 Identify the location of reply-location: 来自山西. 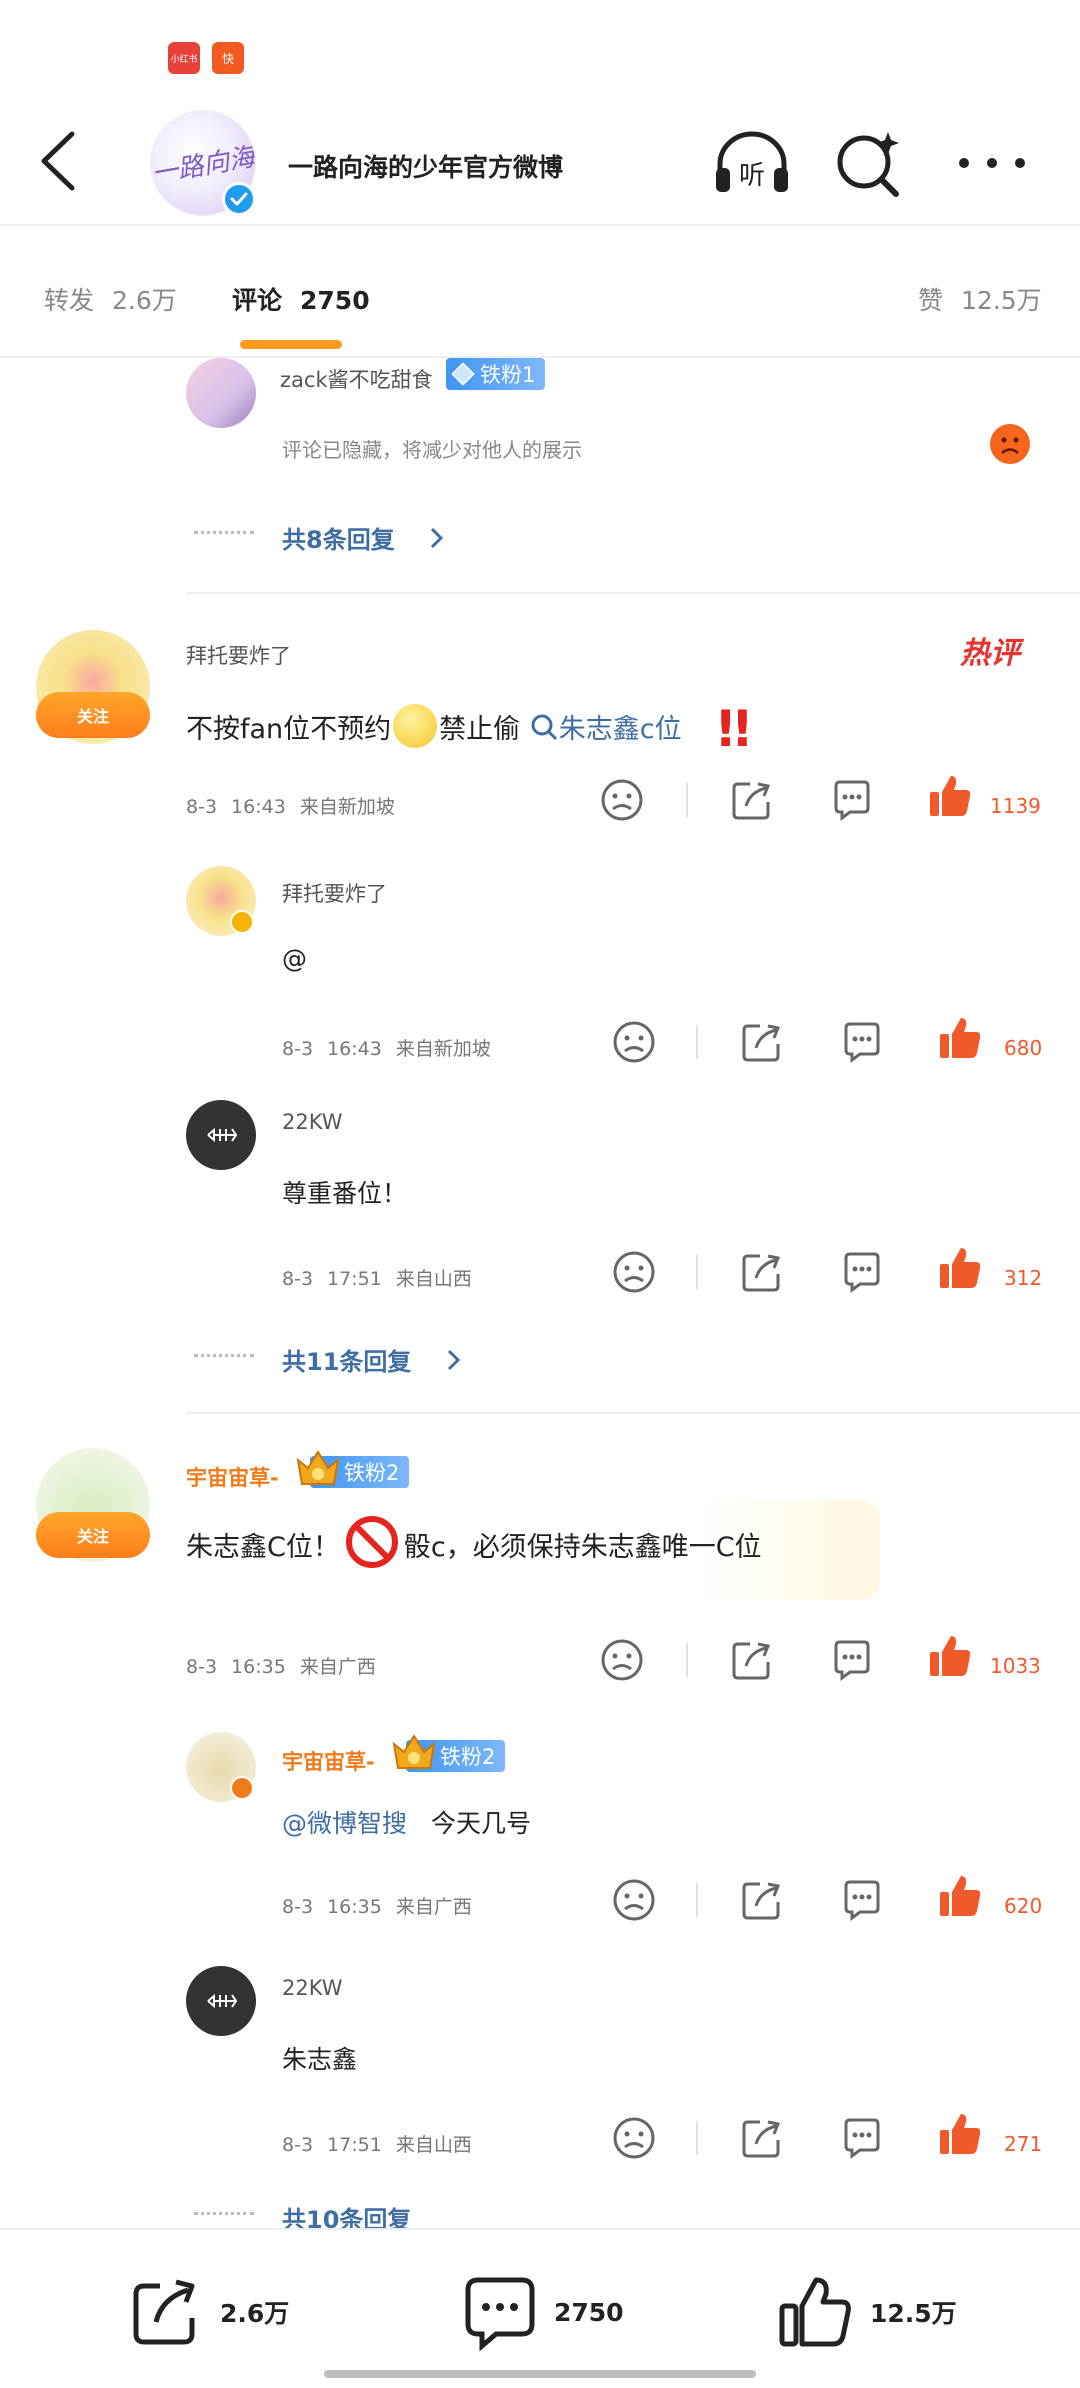
(433, 2145).